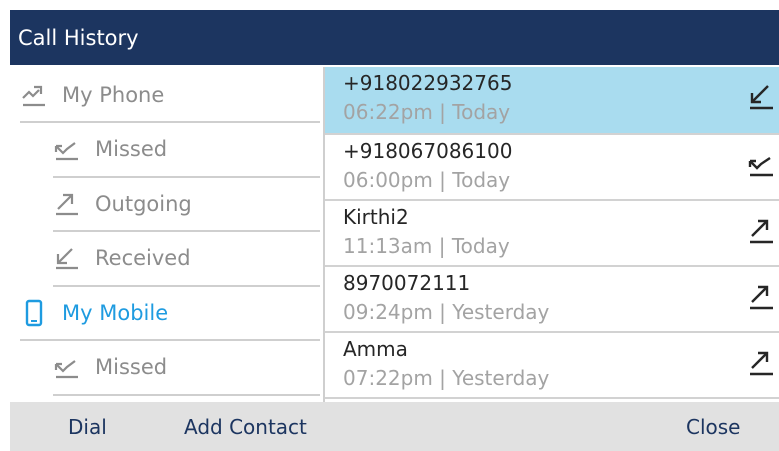 Image resolution: width=779 pixels, height=451 pixels. What do you see at coordinates (552, 299) in the screenshot?
I see `call-row: 8970072111 09:24pm | Yesterday` at bounding box center [552, 299].